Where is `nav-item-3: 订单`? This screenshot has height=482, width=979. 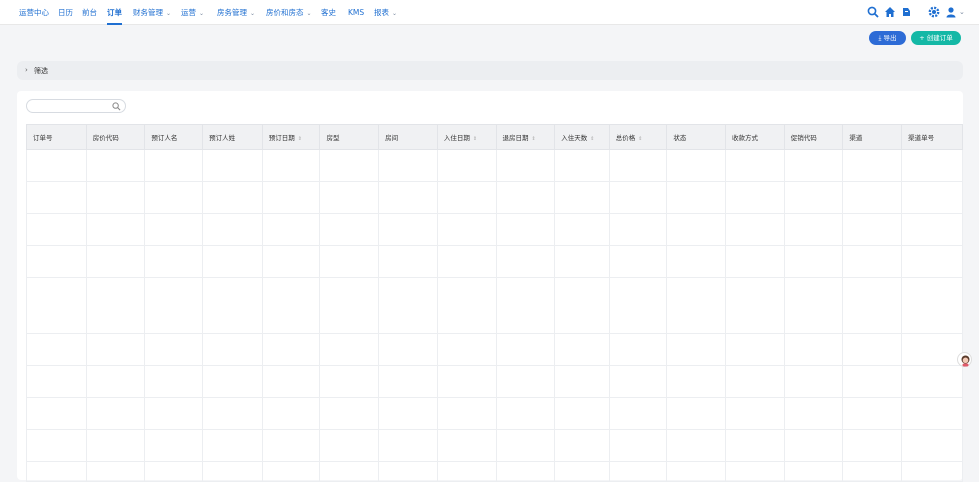 nav-item-3: 订单 is located at coordinates (114, 12).